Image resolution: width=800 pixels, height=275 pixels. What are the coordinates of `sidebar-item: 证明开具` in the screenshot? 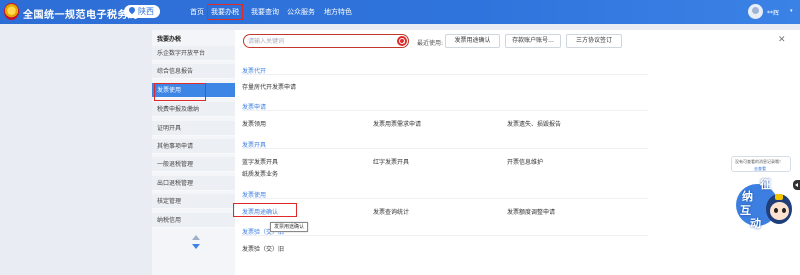 It's located at (193, 128).